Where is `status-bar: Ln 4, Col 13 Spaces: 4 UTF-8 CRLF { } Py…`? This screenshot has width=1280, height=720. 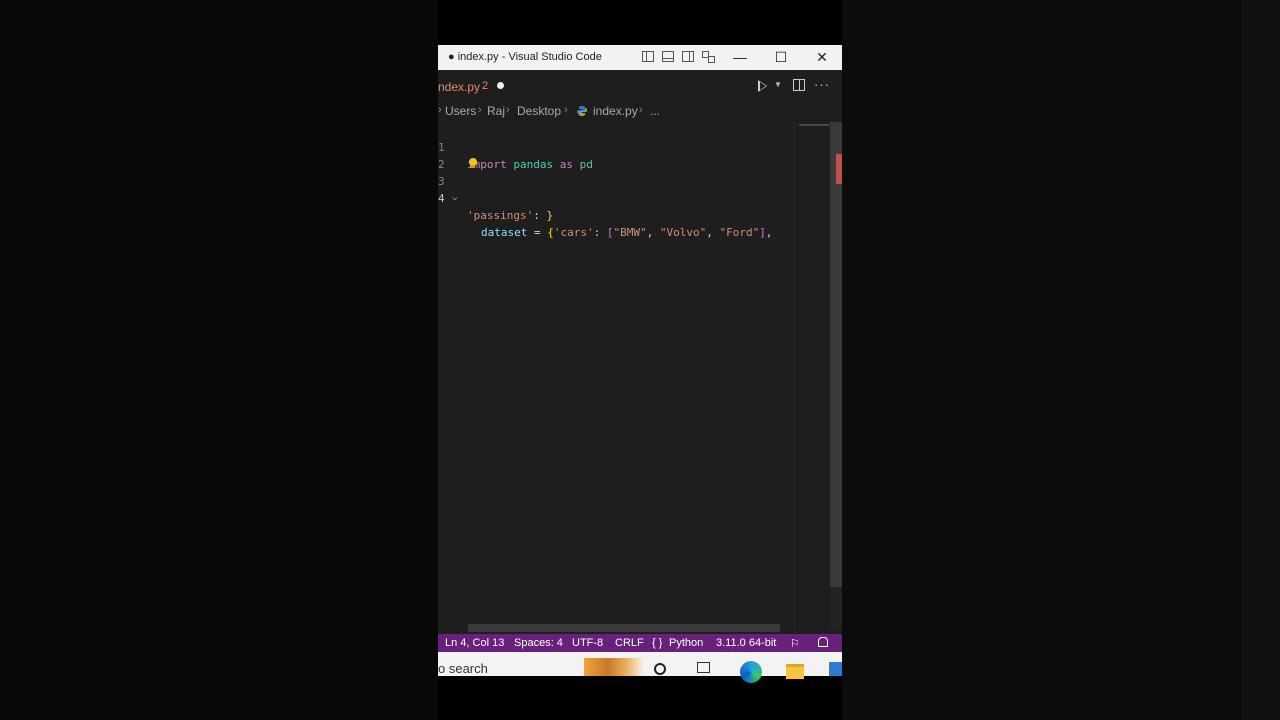
status-bar: Ln 4, Col 13 Spaces: 4 UTF-8 CRLF { } Py… is located at coordinates (640, 643).